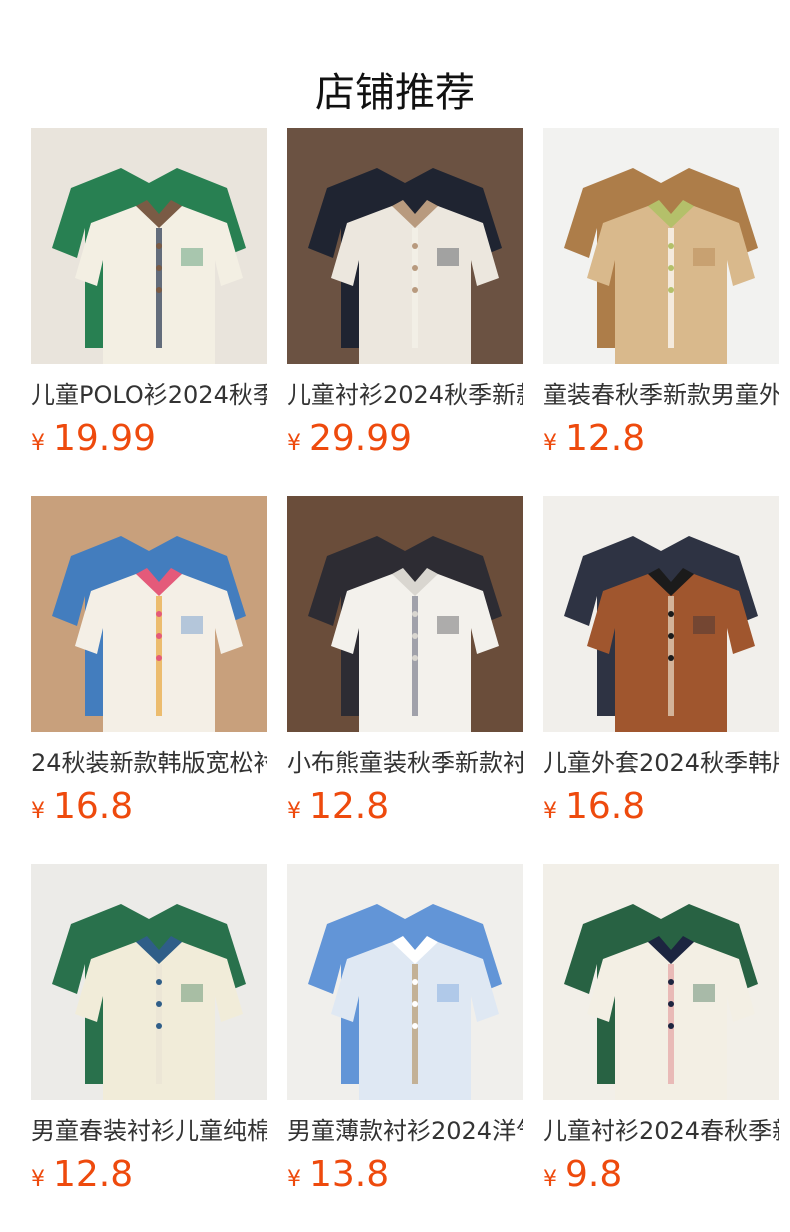 This screenshot has width=790, height=1232. I want to click on striped-shirt-image, so click(405, 982).